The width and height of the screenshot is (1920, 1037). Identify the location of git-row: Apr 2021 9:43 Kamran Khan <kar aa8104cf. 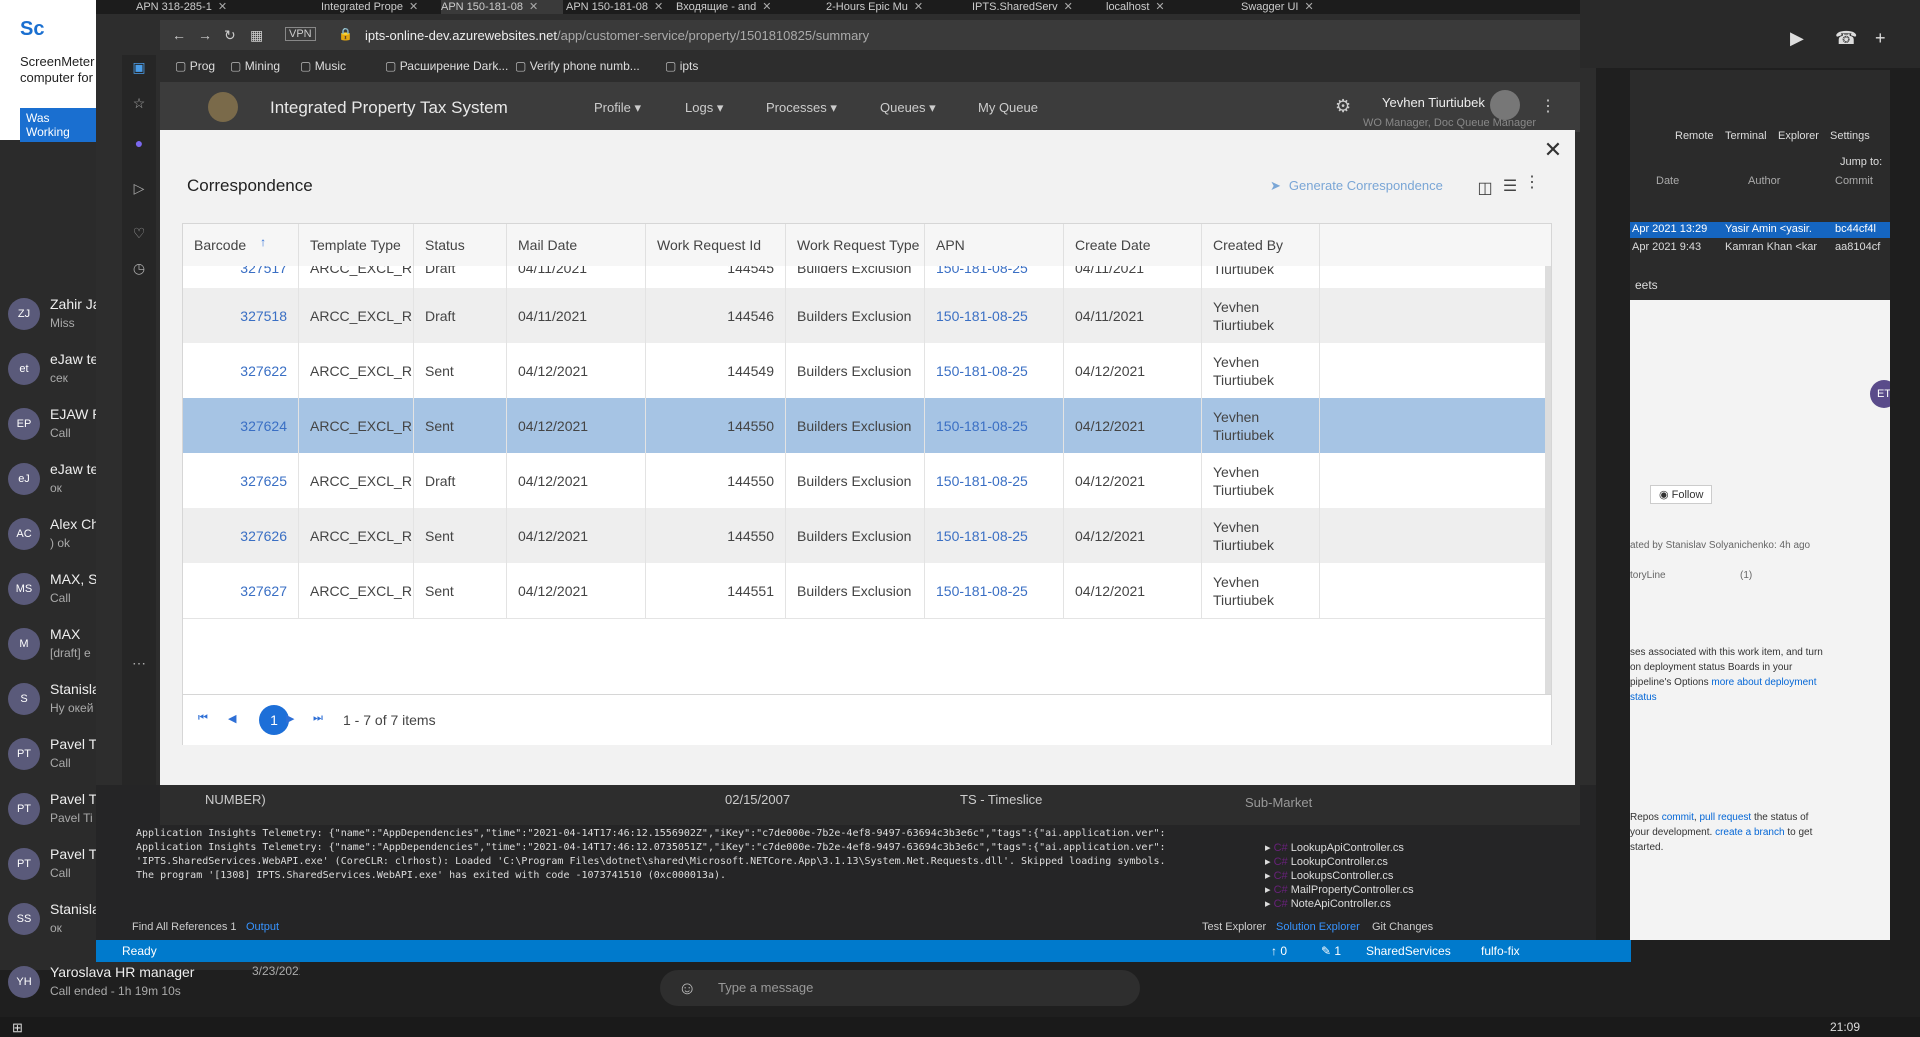
(1760, 248).